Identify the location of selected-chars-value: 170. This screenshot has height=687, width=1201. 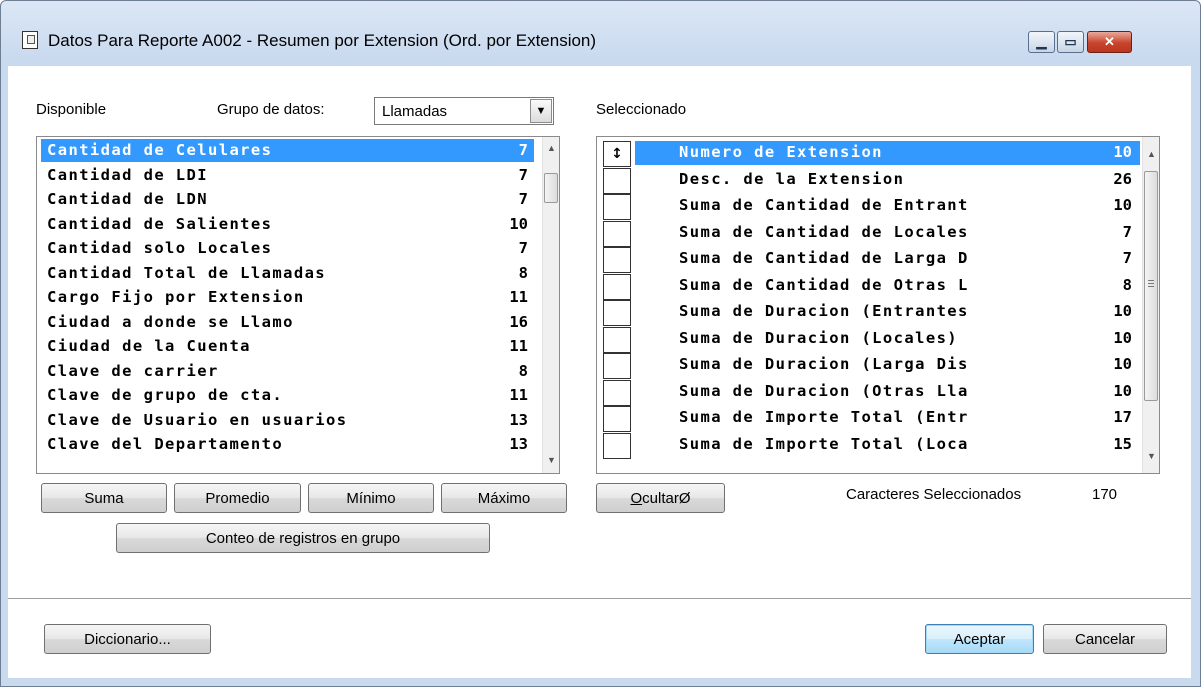
(1105, 494).